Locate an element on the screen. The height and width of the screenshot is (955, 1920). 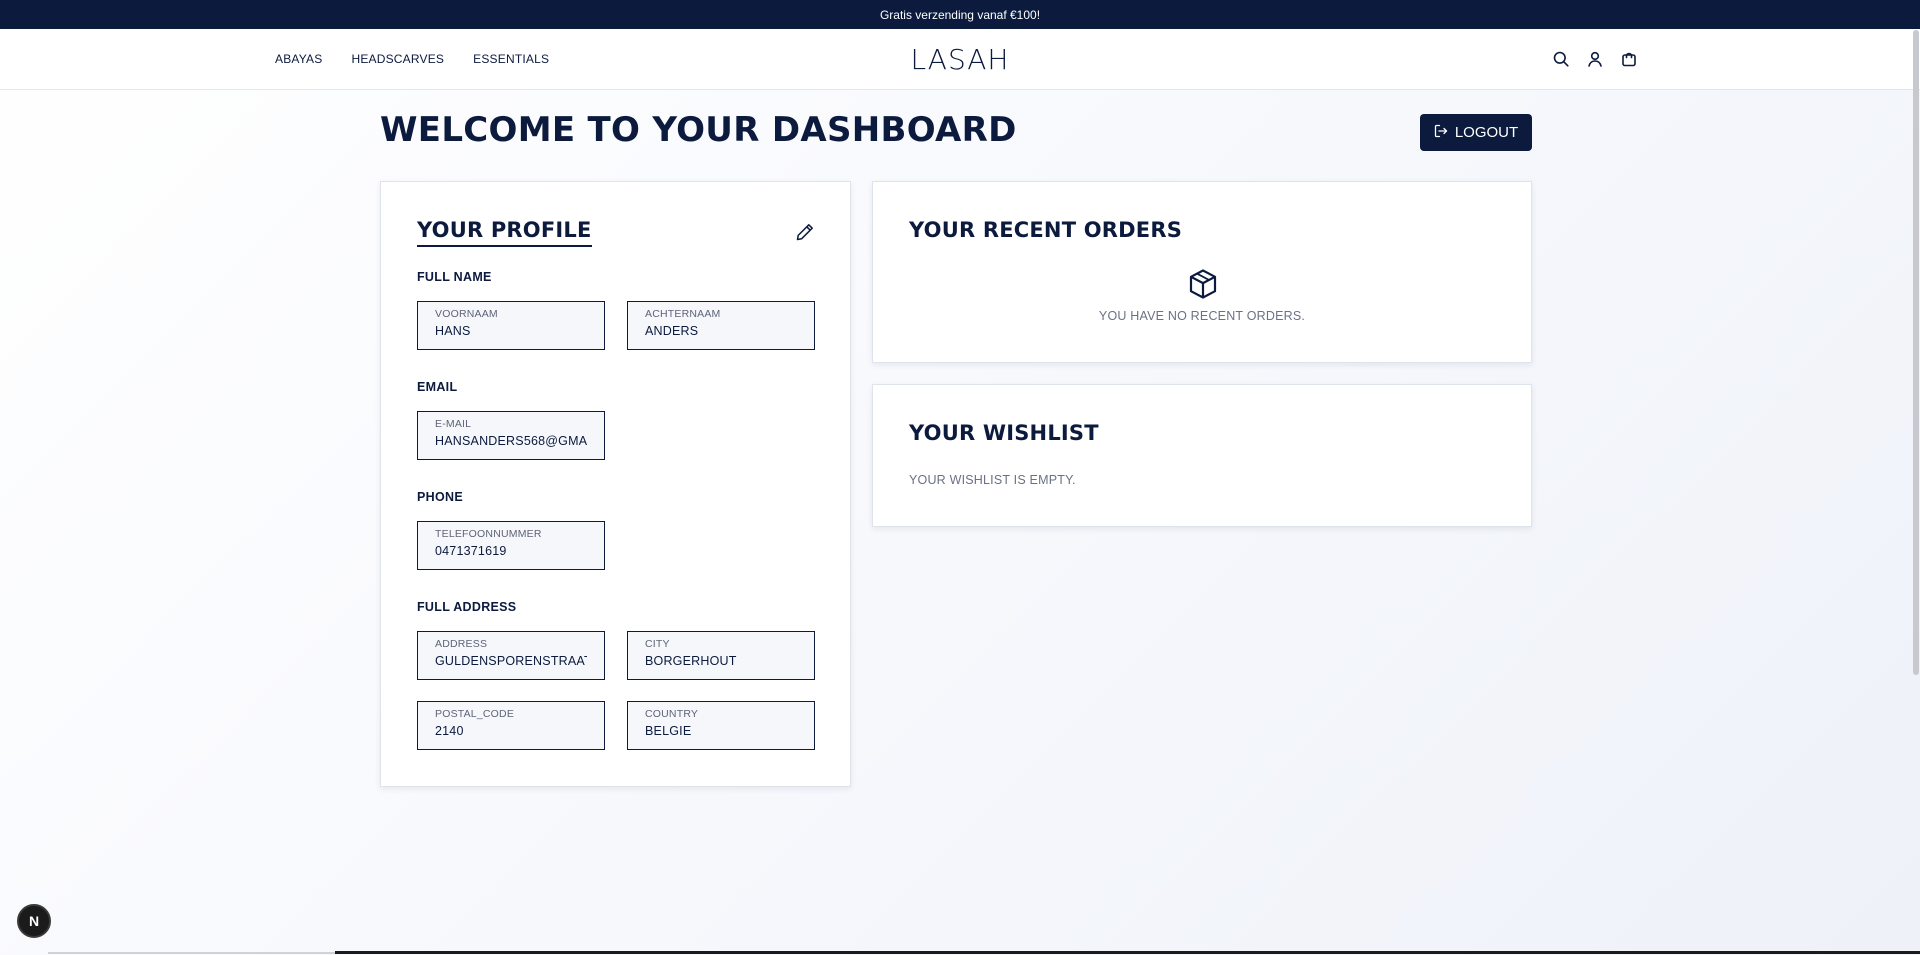
site-logo: LASAH is located at coordinates (960, 59).